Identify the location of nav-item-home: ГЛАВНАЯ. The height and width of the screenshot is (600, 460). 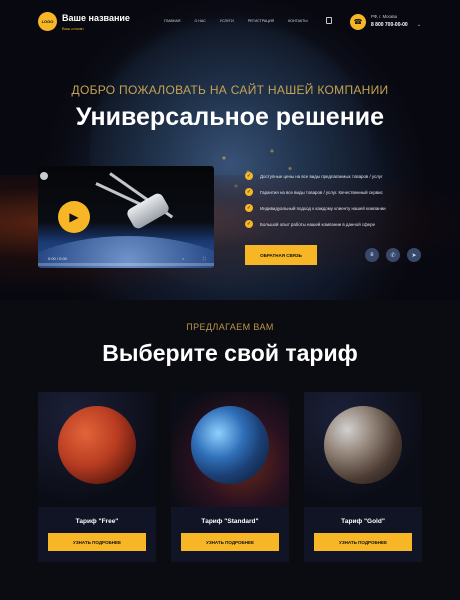
(172, 21).